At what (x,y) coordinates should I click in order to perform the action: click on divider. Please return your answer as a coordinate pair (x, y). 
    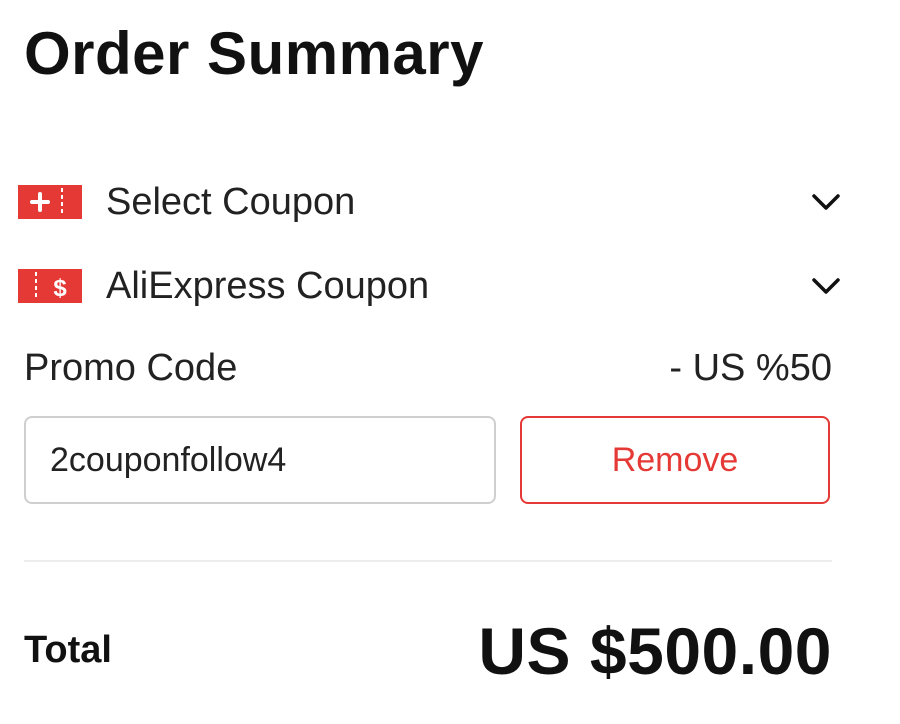
    Looking at the image, I should click on (428, 561).